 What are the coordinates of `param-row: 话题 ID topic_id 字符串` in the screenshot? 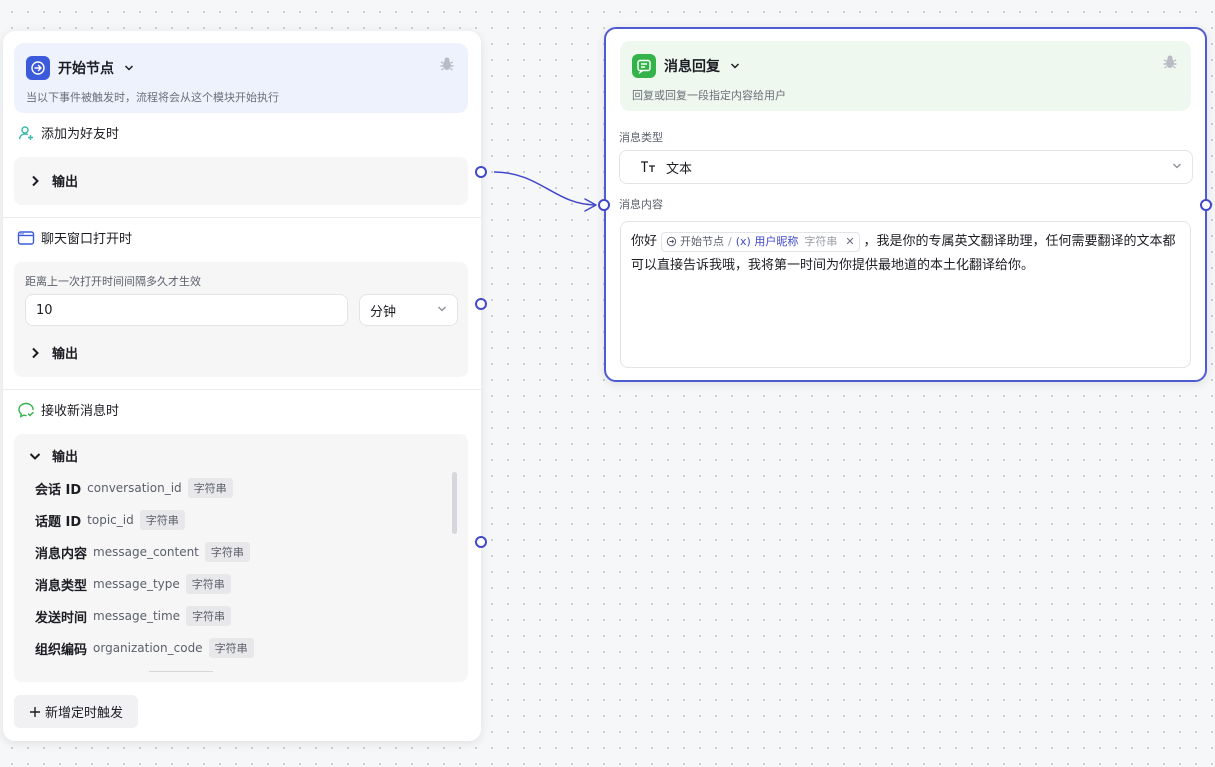 It's located at (110, 520).